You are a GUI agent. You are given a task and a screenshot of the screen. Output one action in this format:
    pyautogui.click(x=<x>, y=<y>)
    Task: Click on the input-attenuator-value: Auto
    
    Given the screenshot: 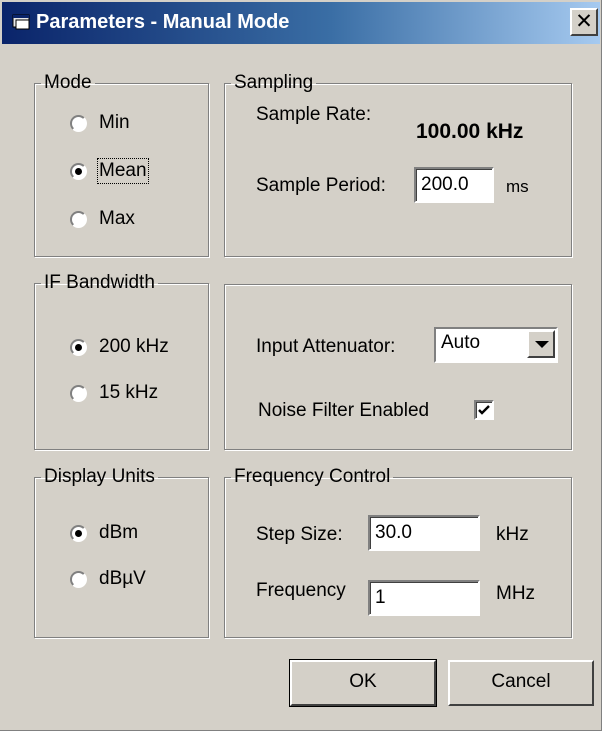 What is the action you would take?
    pyautogui.click(x=461, y=342)
    